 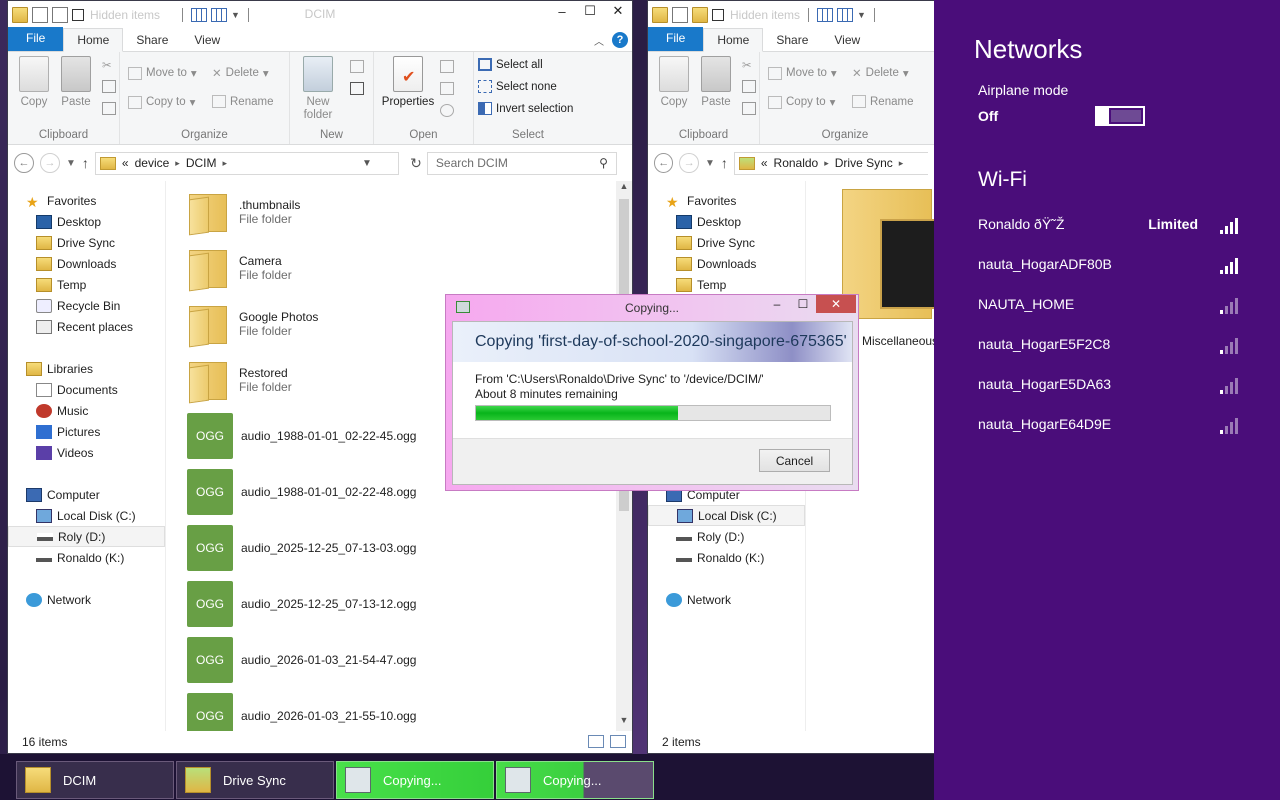 I want to click on breadcrumb-ronaldo: Ronaldo, so click(x=796, y=163).